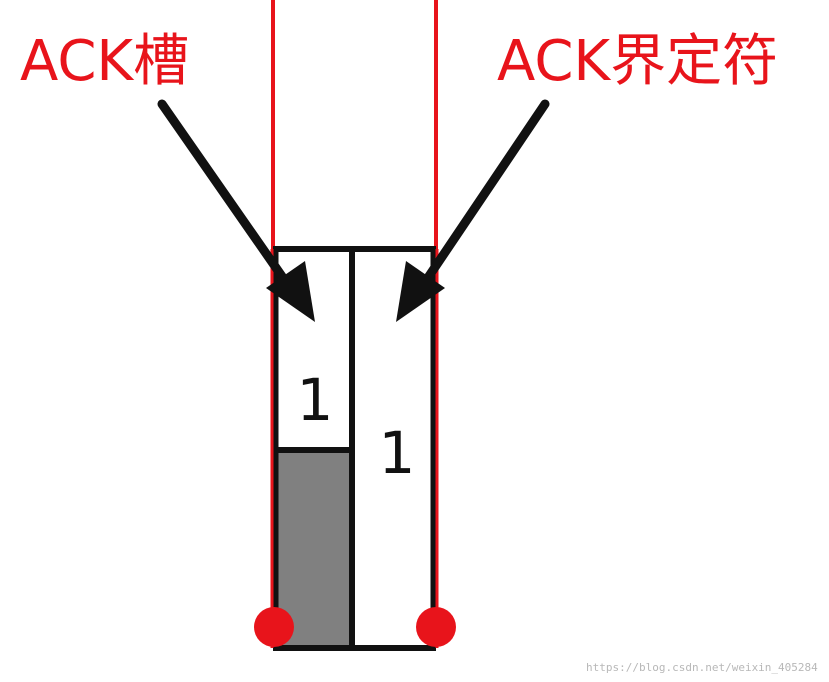 Image resolution: width=829 pixels, height=682 pixels. I want to click on ack-slot-cell, so click(313, 449).